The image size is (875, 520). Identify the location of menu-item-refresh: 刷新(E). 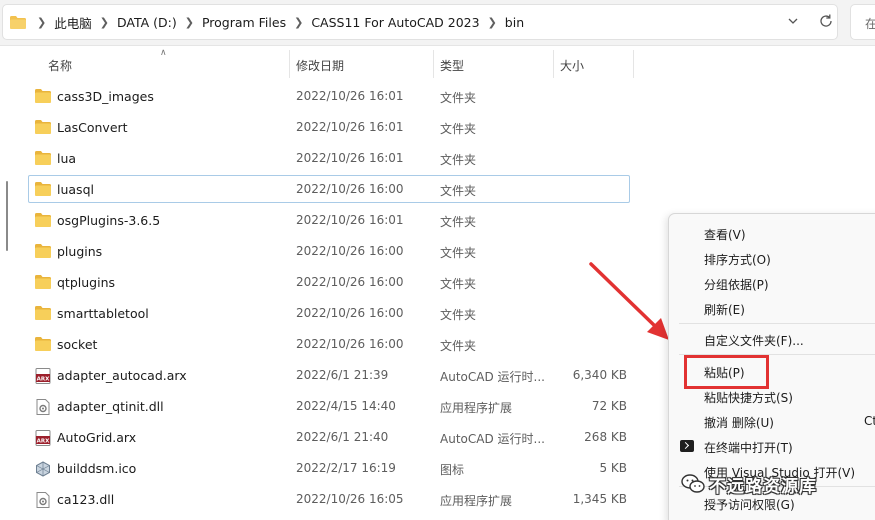
(772, 308).